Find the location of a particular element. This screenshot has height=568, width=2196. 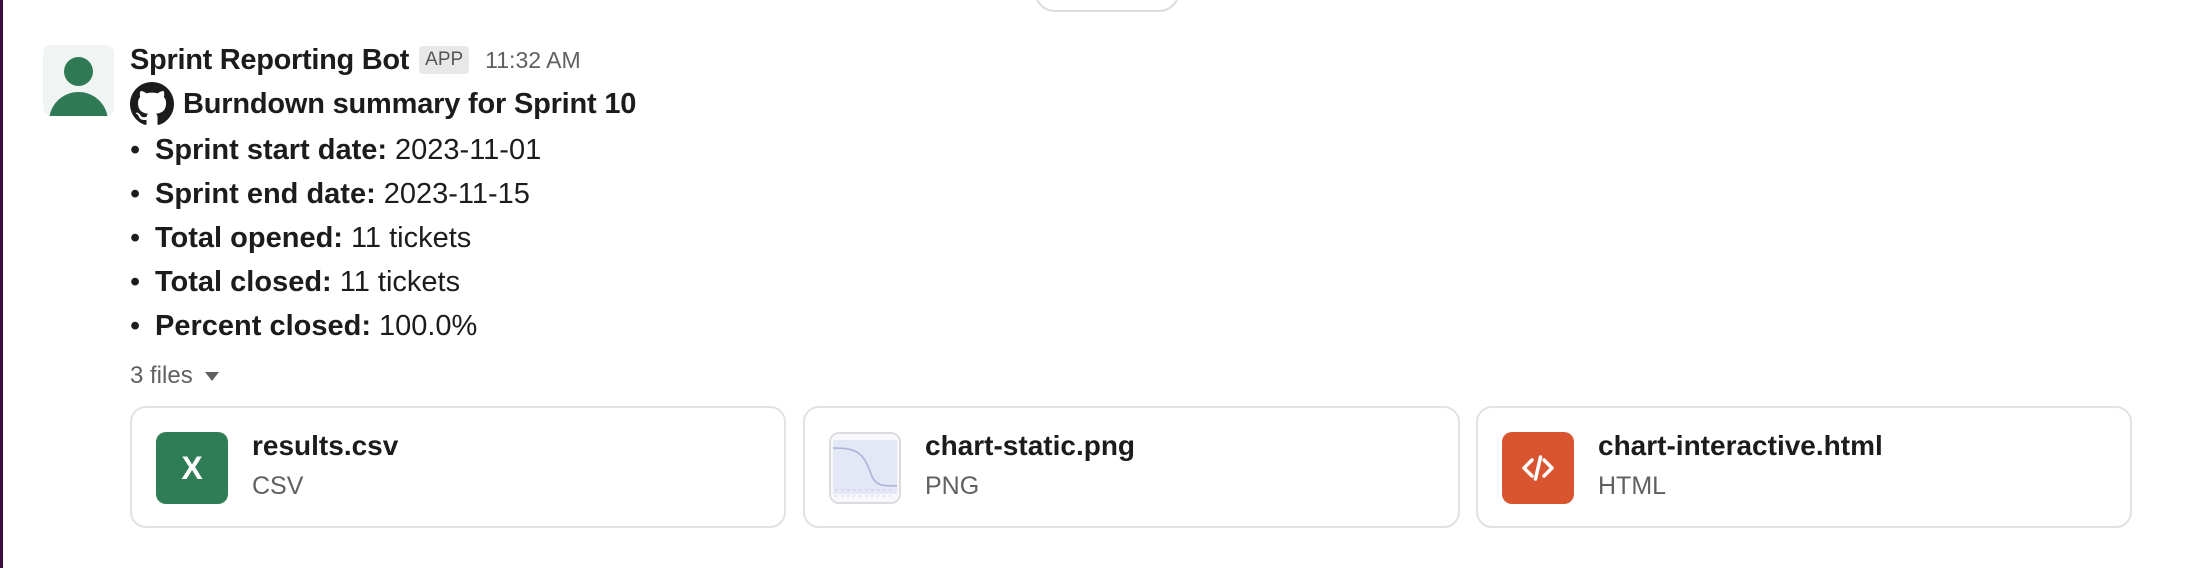

file-type: HTML is located at coordinates (1632, 486).